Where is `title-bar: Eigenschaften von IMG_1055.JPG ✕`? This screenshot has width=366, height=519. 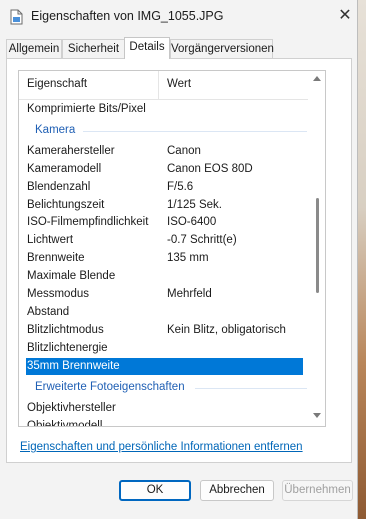
title-bar: Eigenschaften von IMG_1055.JPG ✕ is located at coordinates (179, 17).